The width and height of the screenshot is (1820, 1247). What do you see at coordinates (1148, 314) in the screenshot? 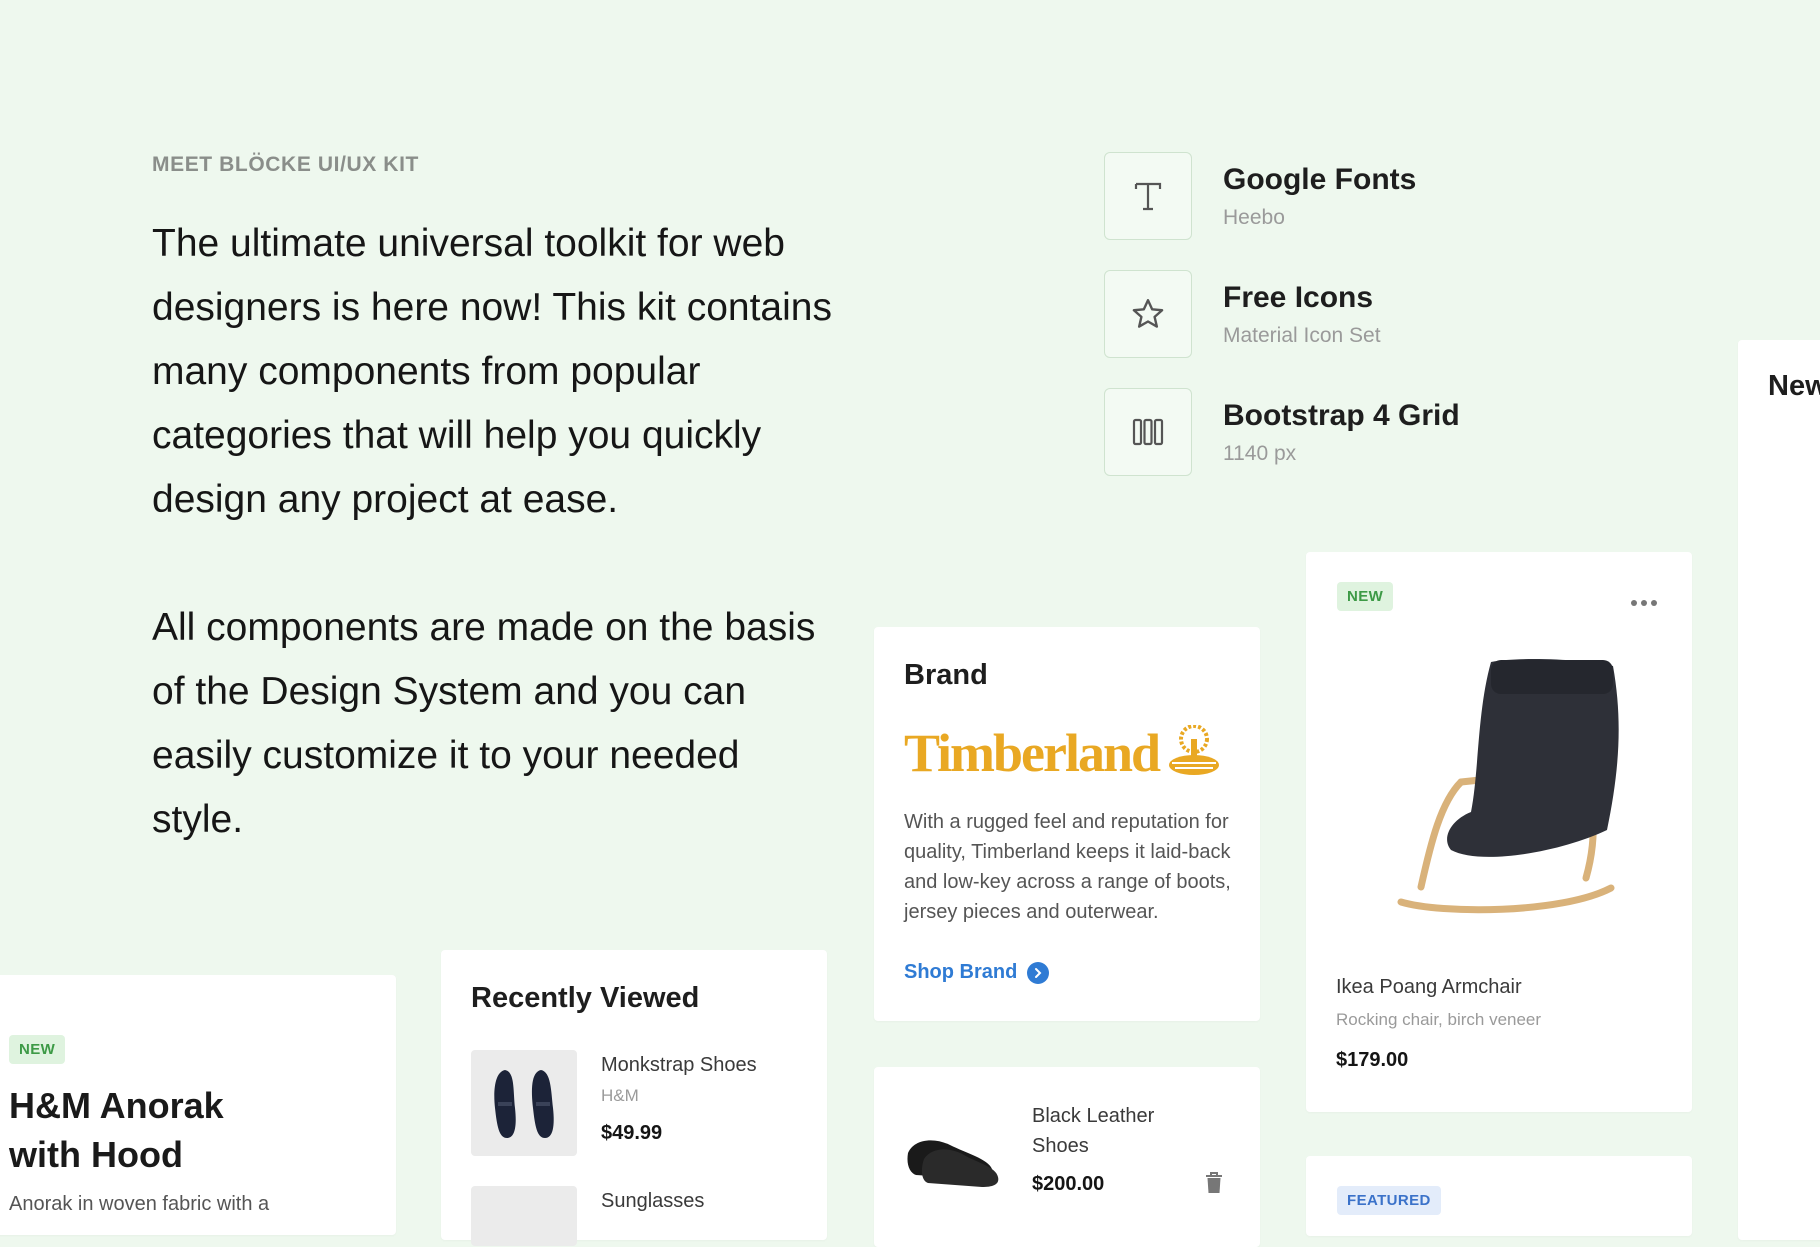
I see `star-outline-icon` at bounding box center [1148, 314].